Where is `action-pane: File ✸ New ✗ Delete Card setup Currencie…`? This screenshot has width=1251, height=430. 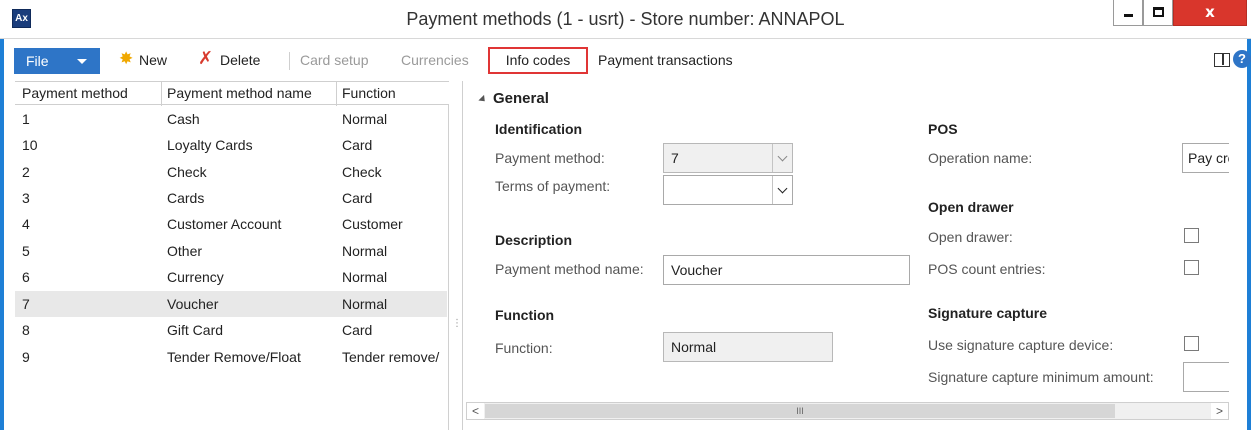 action-pane: File ✸ New ✗ Delete Card setup Currencie… is located at coordinates (627, 60).